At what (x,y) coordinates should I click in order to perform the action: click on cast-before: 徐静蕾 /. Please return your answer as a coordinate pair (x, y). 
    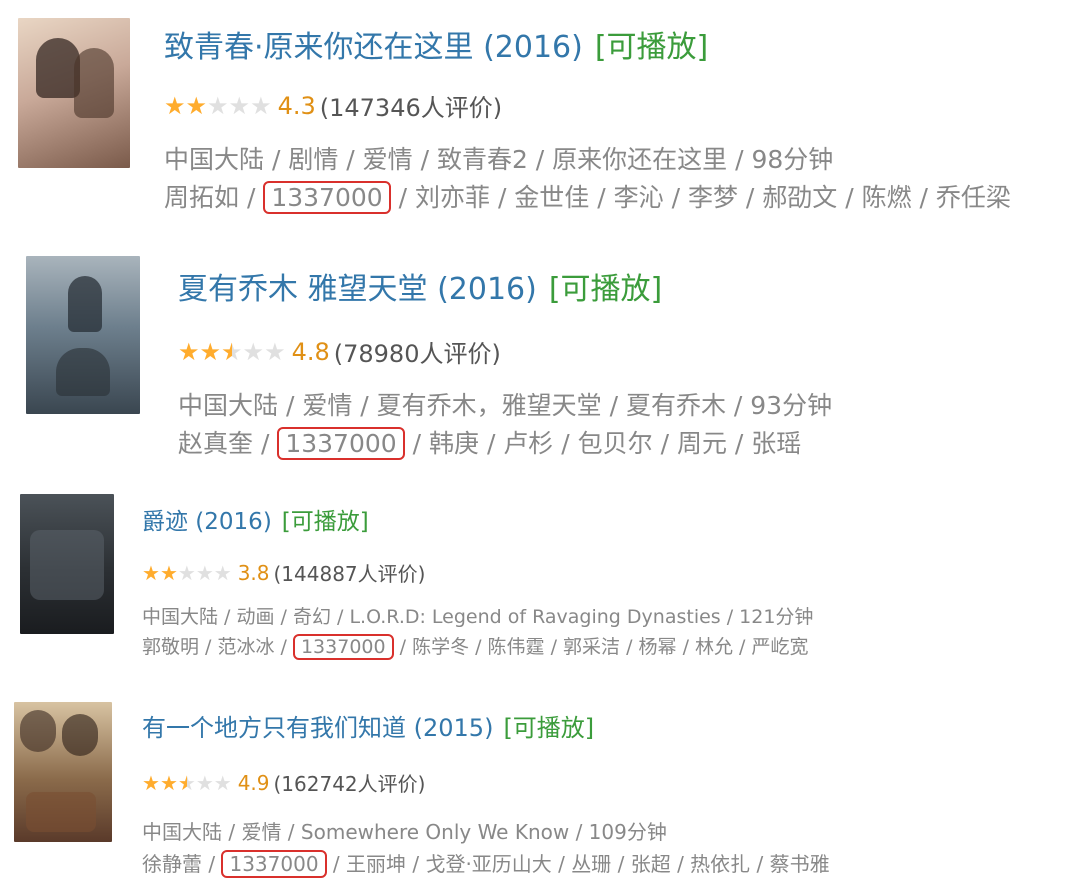
    Looking at the image, I should click on (179, 864).